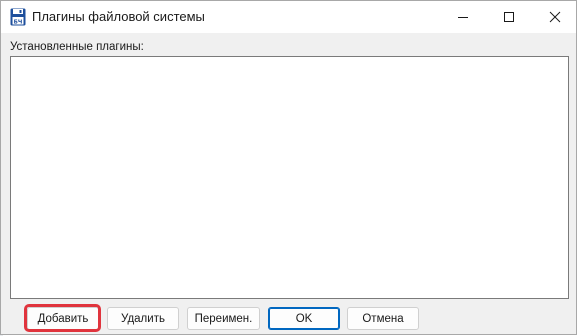 This screenshot has height=336, width=578. Describe the element at coordinates (288, 17) in the screenshot. I see `title-bar: БЧ Плагины файловой системы` at that location.